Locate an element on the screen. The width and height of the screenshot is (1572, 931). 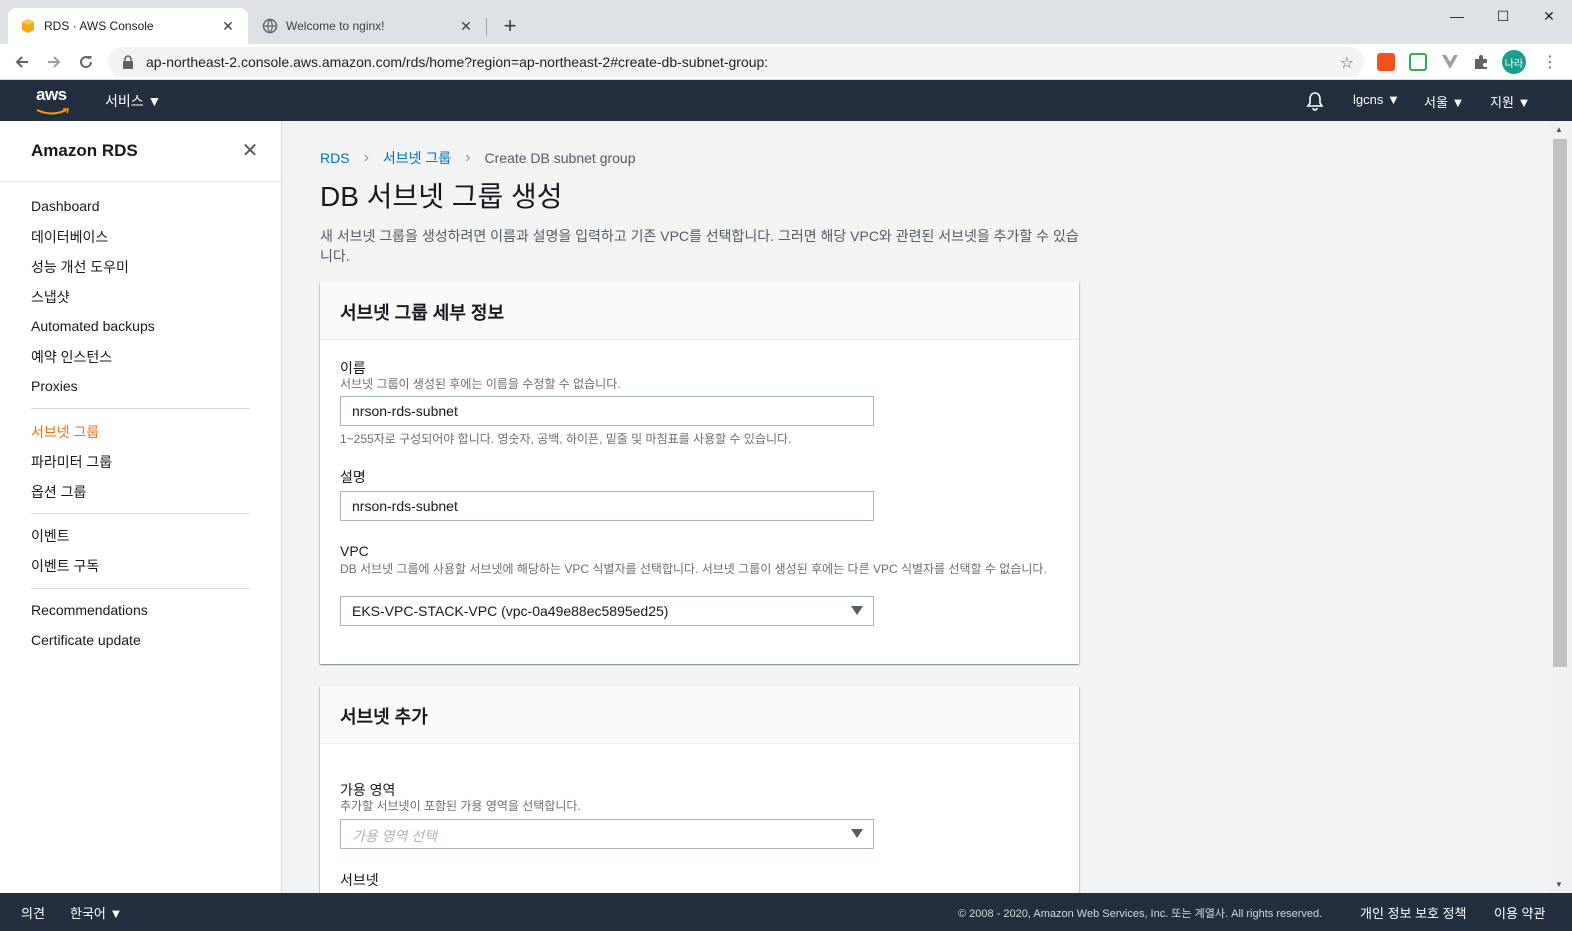
tab-nginx: Welcome to nginx! ✕ is located at coordinates (368, 26).